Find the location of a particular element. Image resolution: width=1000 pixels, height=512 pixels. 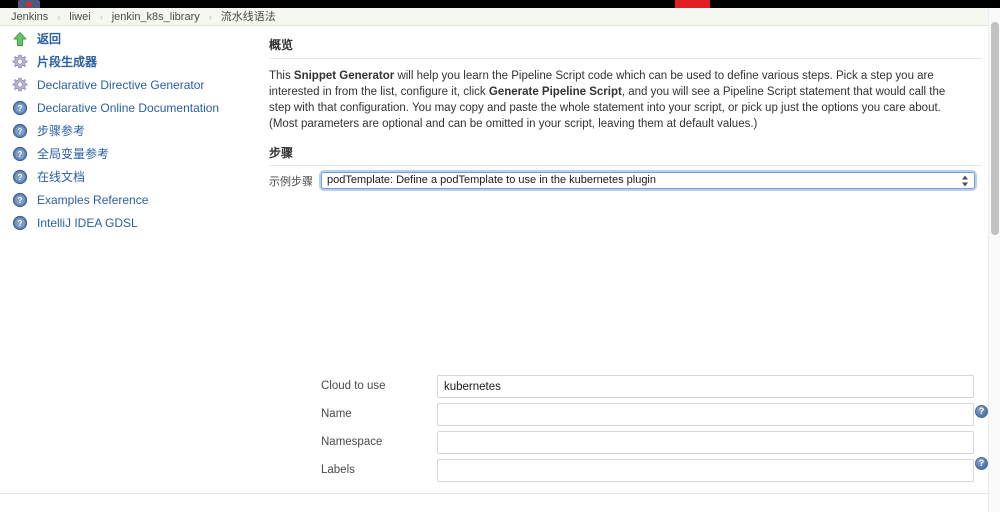

sidebar-item-label: Examples Reference is located at coordinates (93, 199).